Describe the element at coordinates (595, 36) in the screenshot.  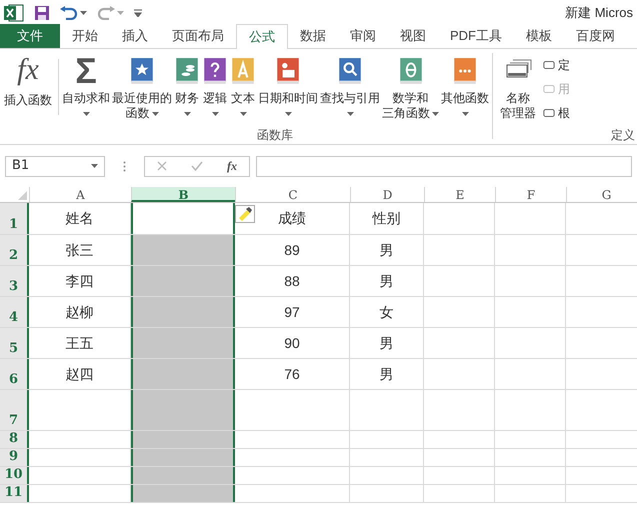
I see `ribbon-tab: 百度网` at that location.